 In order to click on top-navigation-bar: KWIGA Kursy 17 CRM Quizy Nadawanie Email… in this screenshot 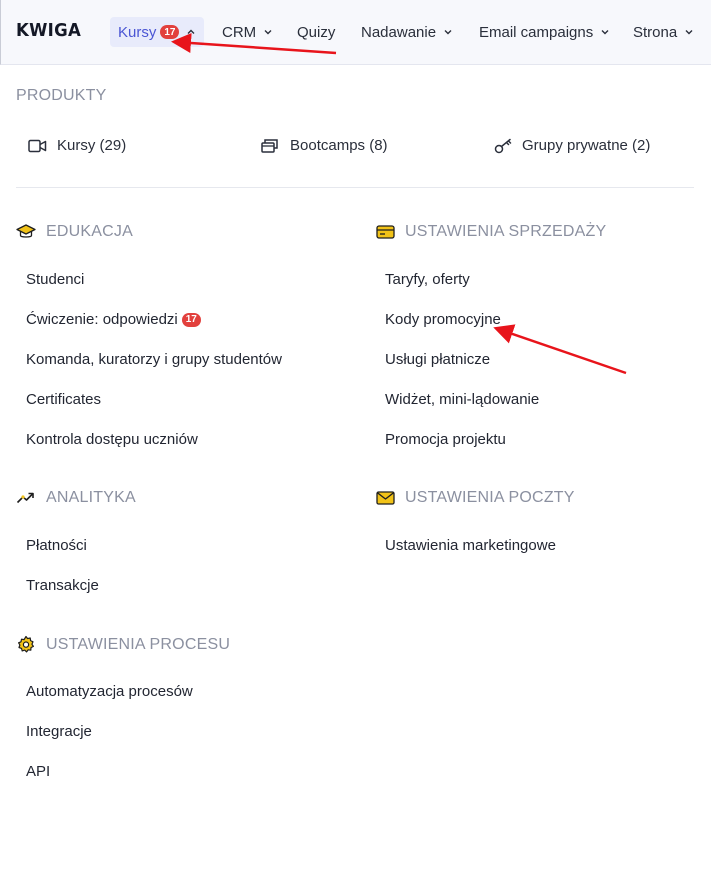, I will do `click(355, 32)`.